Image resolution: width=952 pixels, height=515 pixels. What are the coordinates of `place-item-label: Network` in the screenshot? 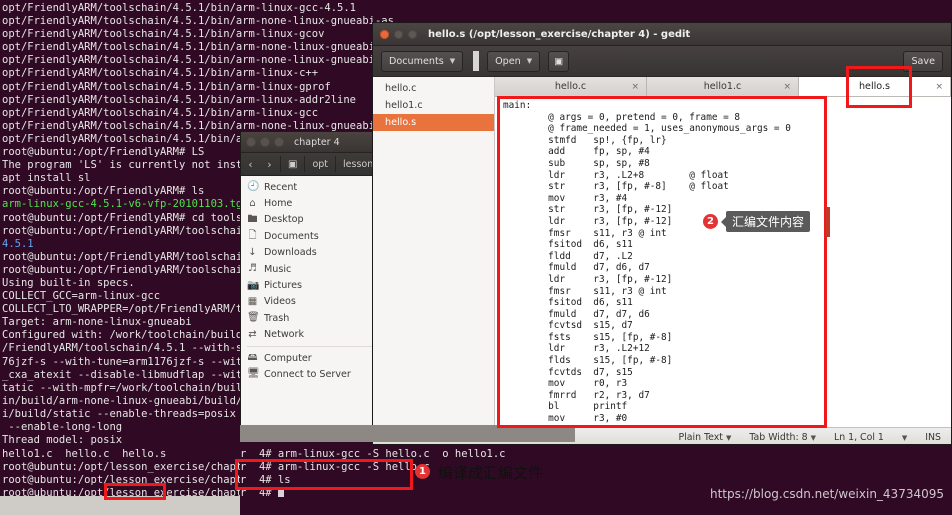 It's located at (284, 335).